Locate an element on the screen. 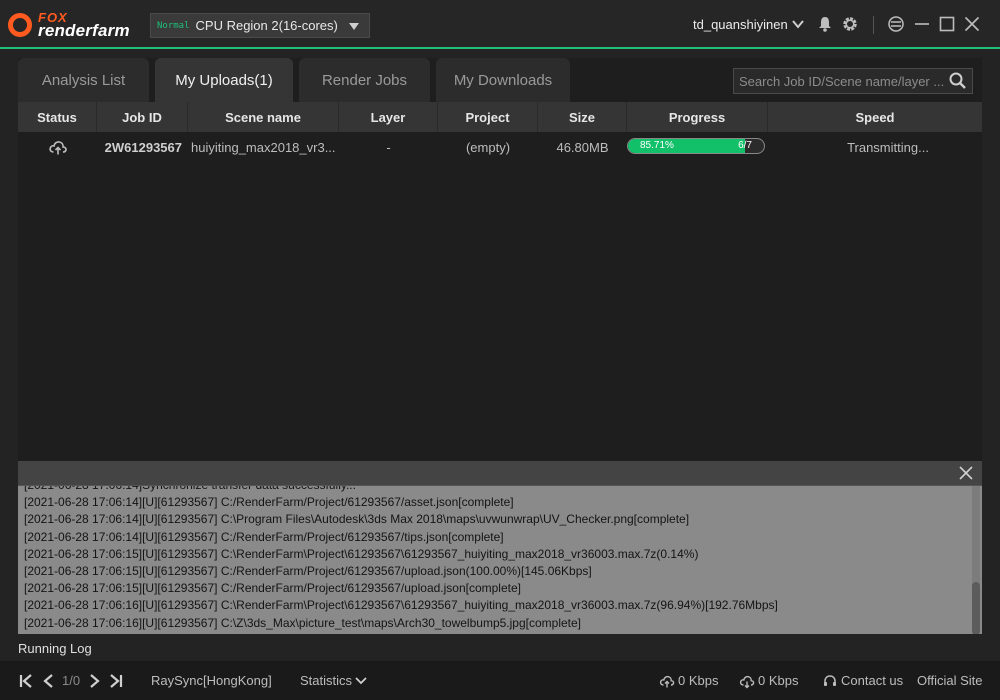  skin-switch-icon is located at coordinates (896, 24).